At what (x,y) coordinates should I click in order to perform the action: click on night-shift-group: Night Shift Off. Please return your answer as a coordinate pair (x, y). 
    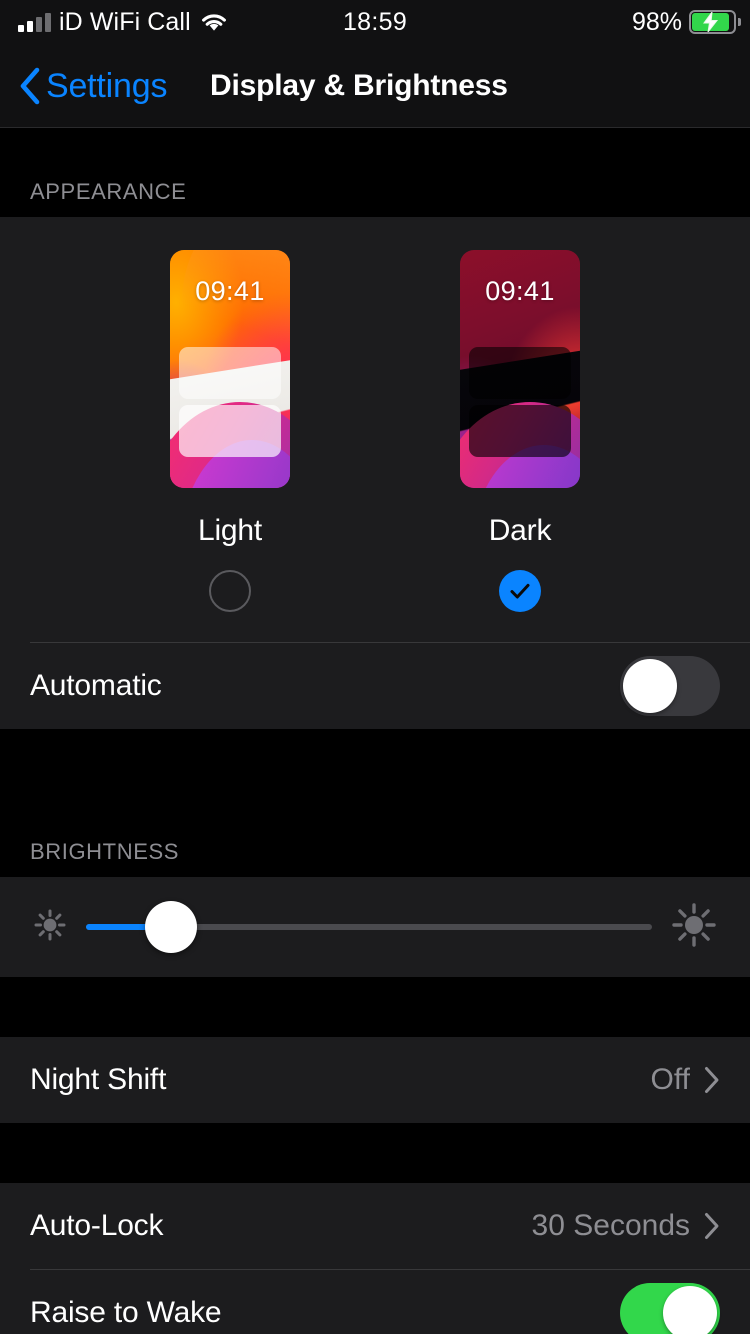
    Looking at the image, I should click on (375, 1080).